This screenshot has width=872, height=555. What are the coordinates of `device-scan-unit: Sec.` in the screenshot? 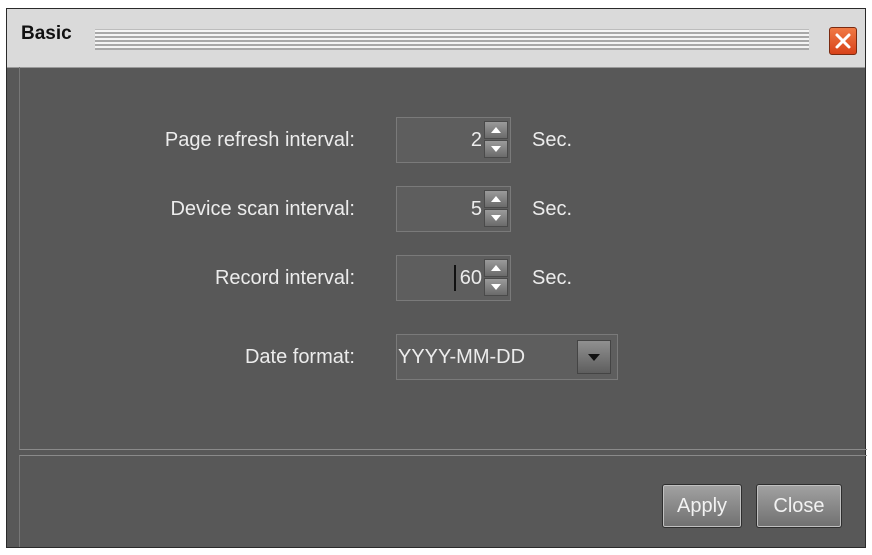 It's located at (552, 209).